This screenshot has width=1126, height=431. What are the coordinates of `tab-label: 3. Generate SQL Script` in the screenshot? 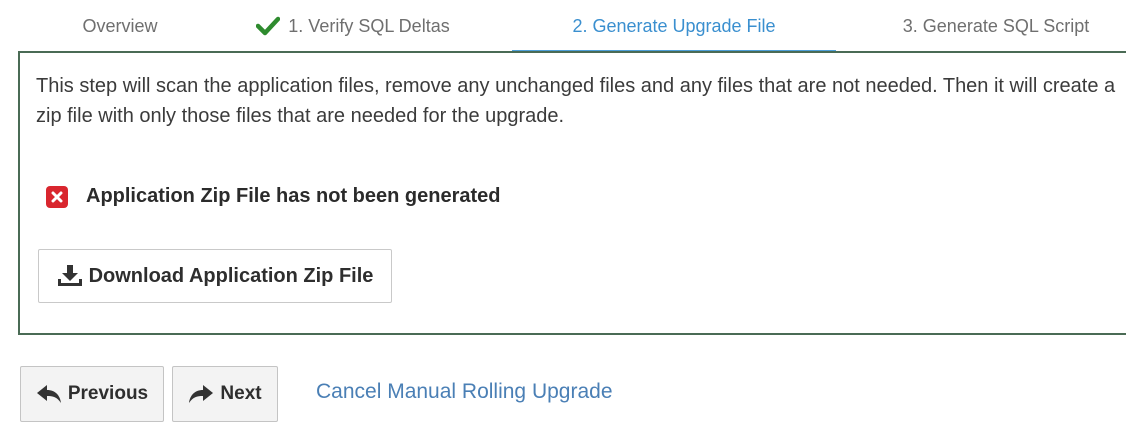 It's located at (996, 25).